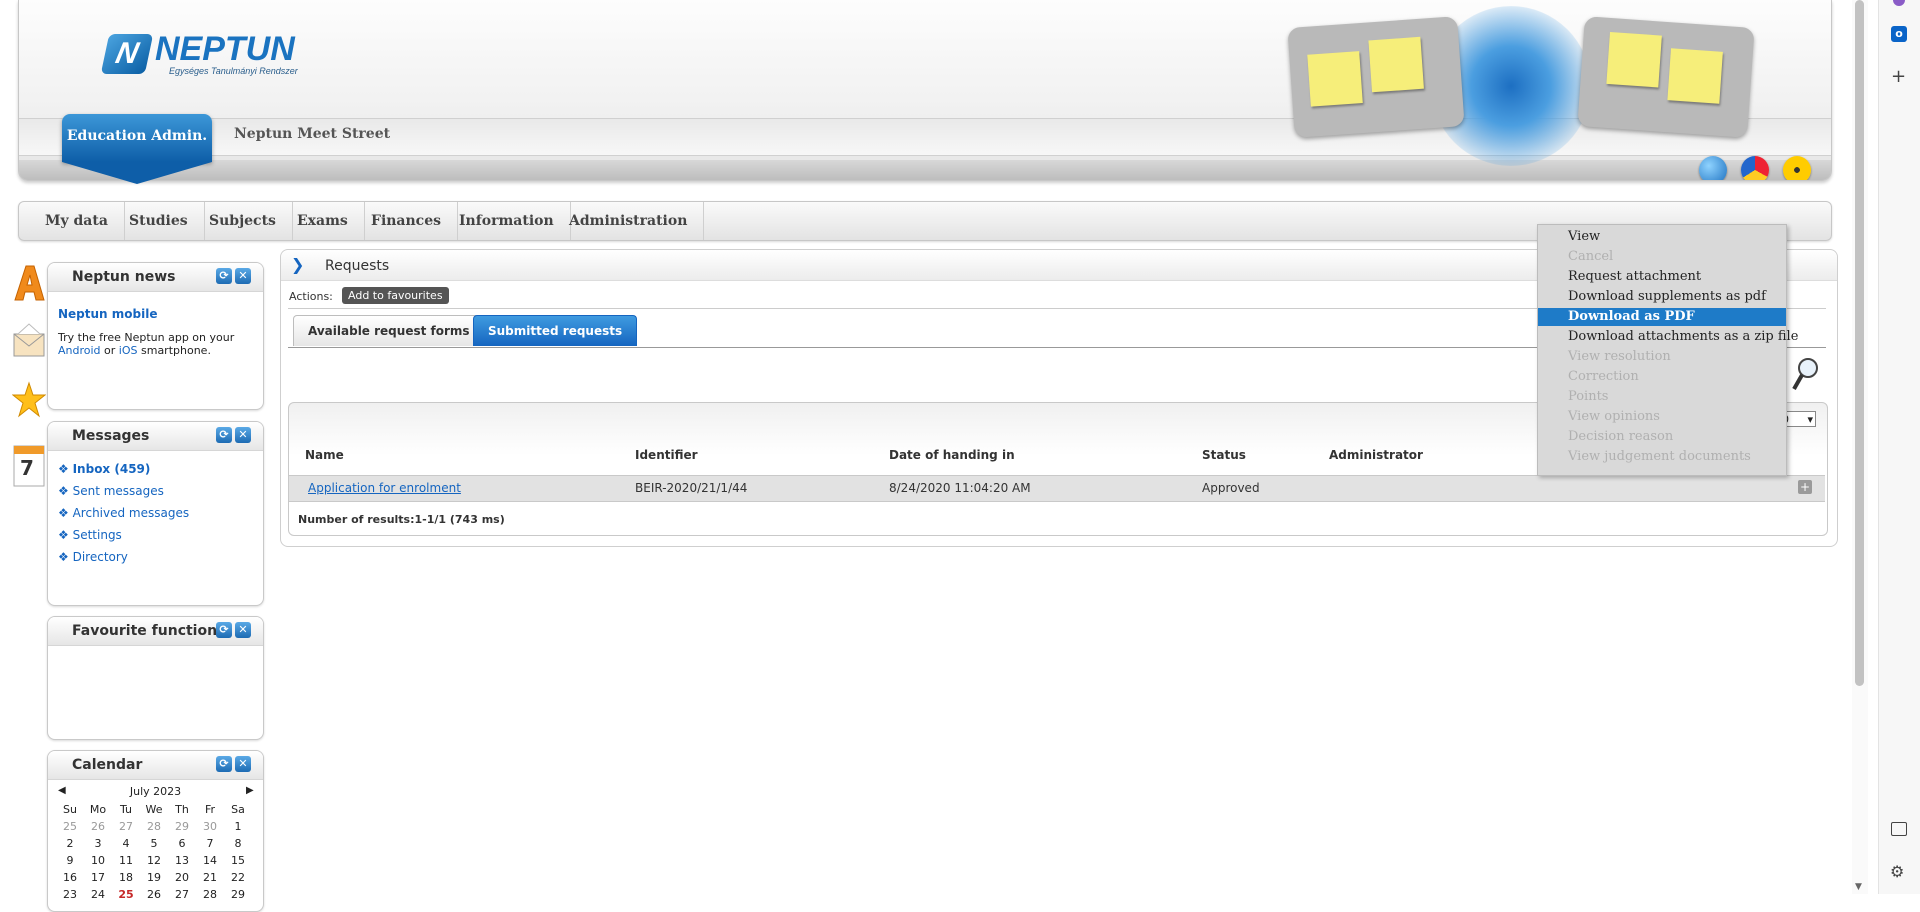 The image size is (1920, 912). What do you see at coordinates (126, 894) in the screenshot?
I see `calendar-today: 25` at bounding box center [126, 894].